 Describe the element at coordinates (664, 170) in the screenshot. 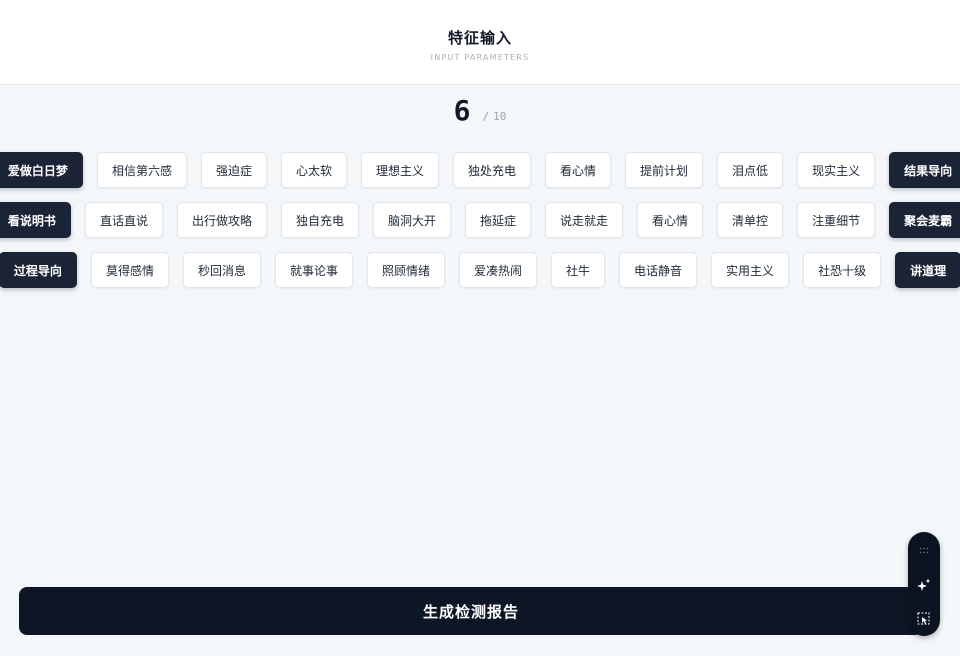

I see `trait-chip: 提前计划` at that location.